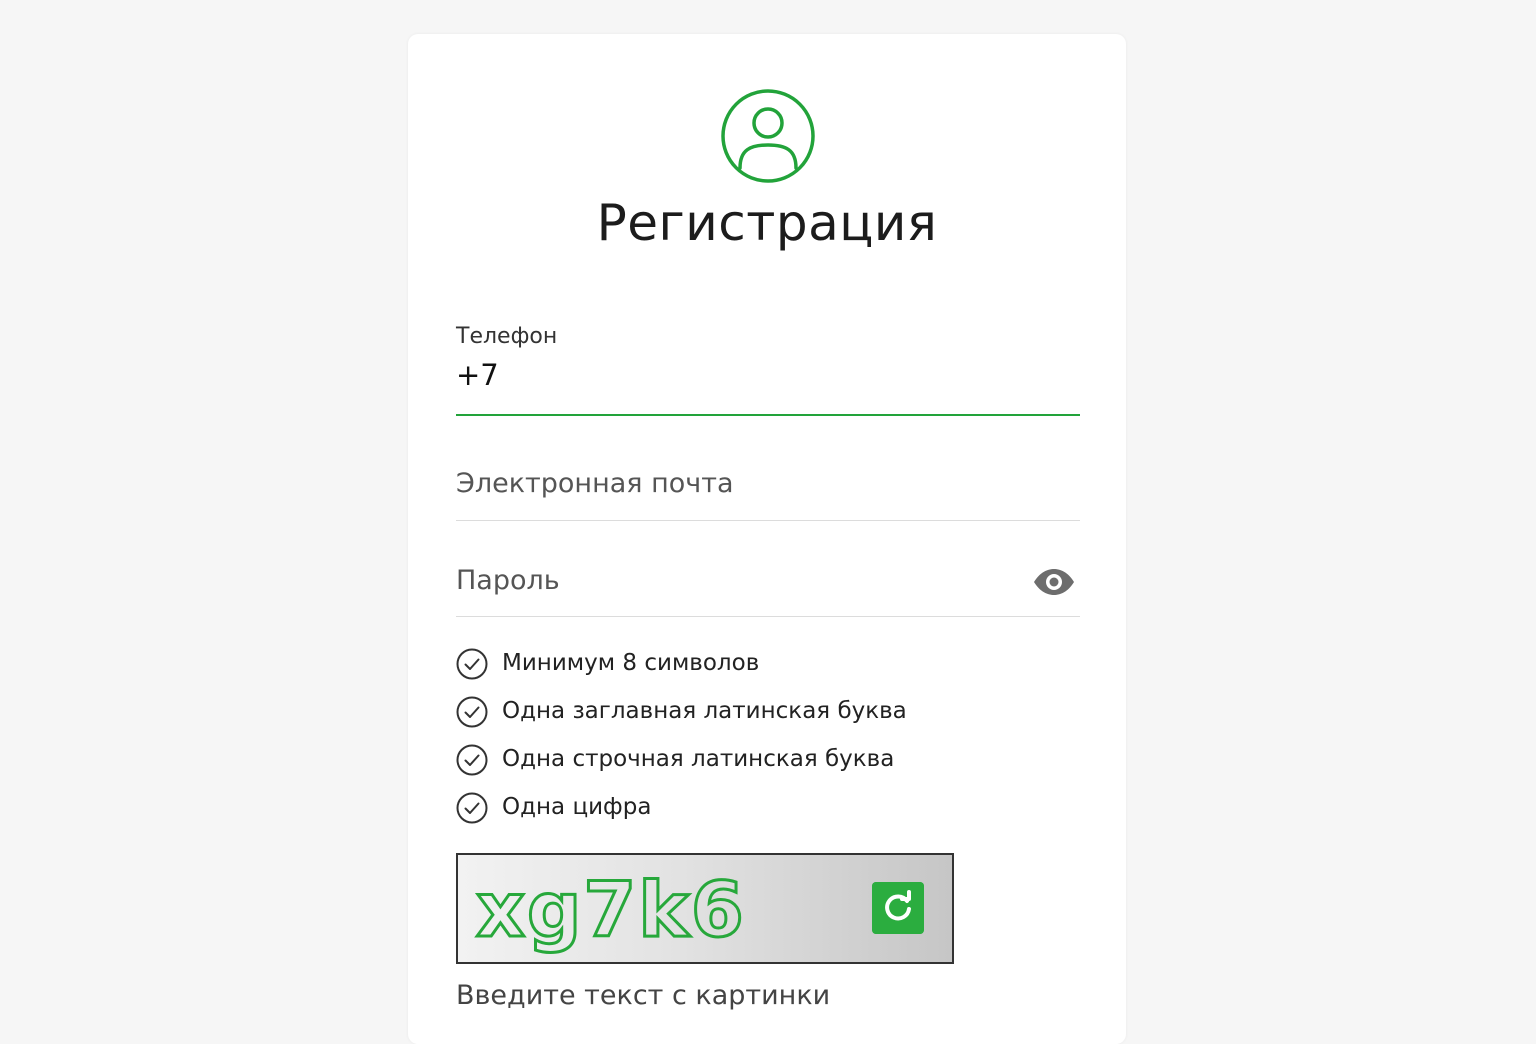 The image size is (1536, 1044). Describe the element at coordinates (768, 415) in the screenshot. I see `phone-underline` at that location.